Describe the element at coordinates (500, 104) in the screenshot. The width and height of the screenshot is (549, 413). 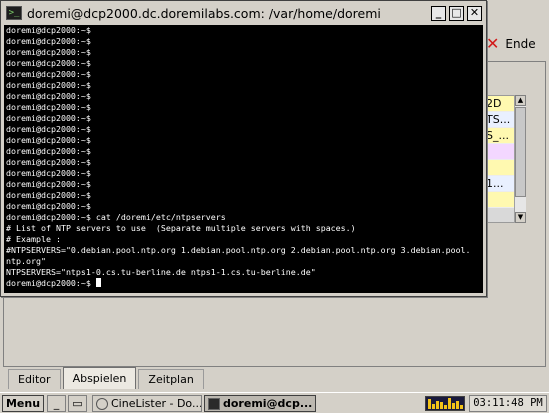
I see `list-item: 2D` at that location.